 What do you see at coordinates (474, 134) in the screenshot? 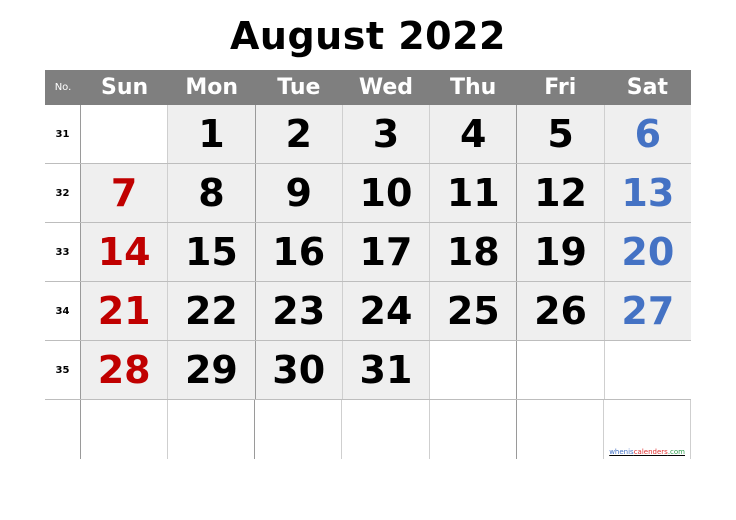
I see `day-cell: 4` at bounding box center [474, 134].